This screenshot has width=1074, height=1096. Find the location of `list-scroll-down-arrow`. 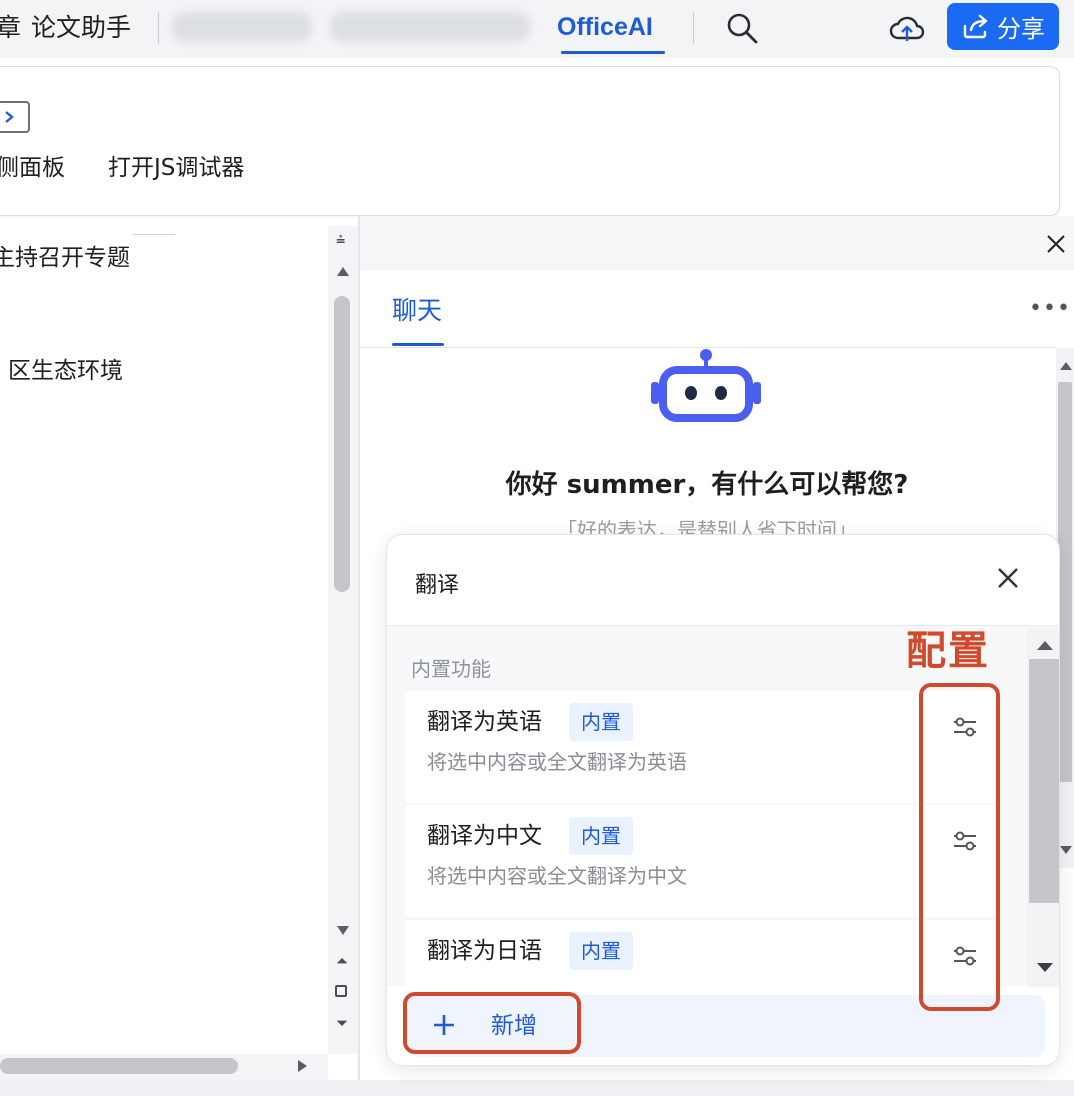

list-scroll-down-arrow is located at coordinates (1045, 967).